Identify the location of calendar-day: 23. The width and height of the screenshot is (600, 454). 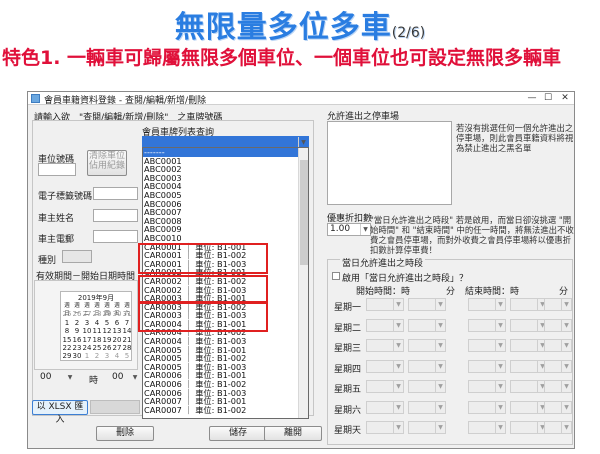
(77, 348).